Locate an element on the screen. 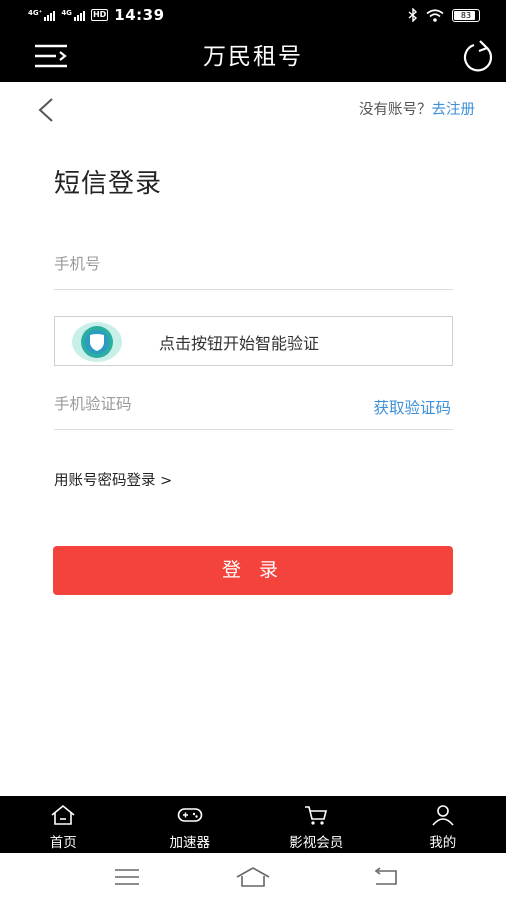 The height and width of the screenshot is (900, 506). code-field-row: 获取验证码 is located at coordinates (253, 407).